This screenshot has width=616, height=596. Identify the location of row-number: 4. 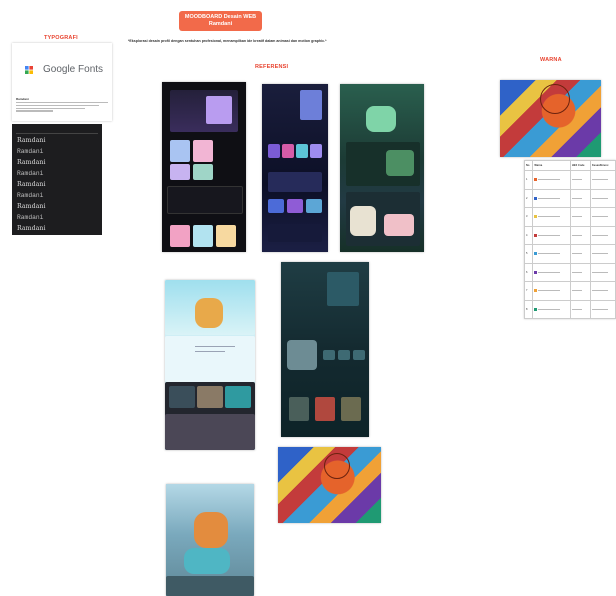
(528, 235).